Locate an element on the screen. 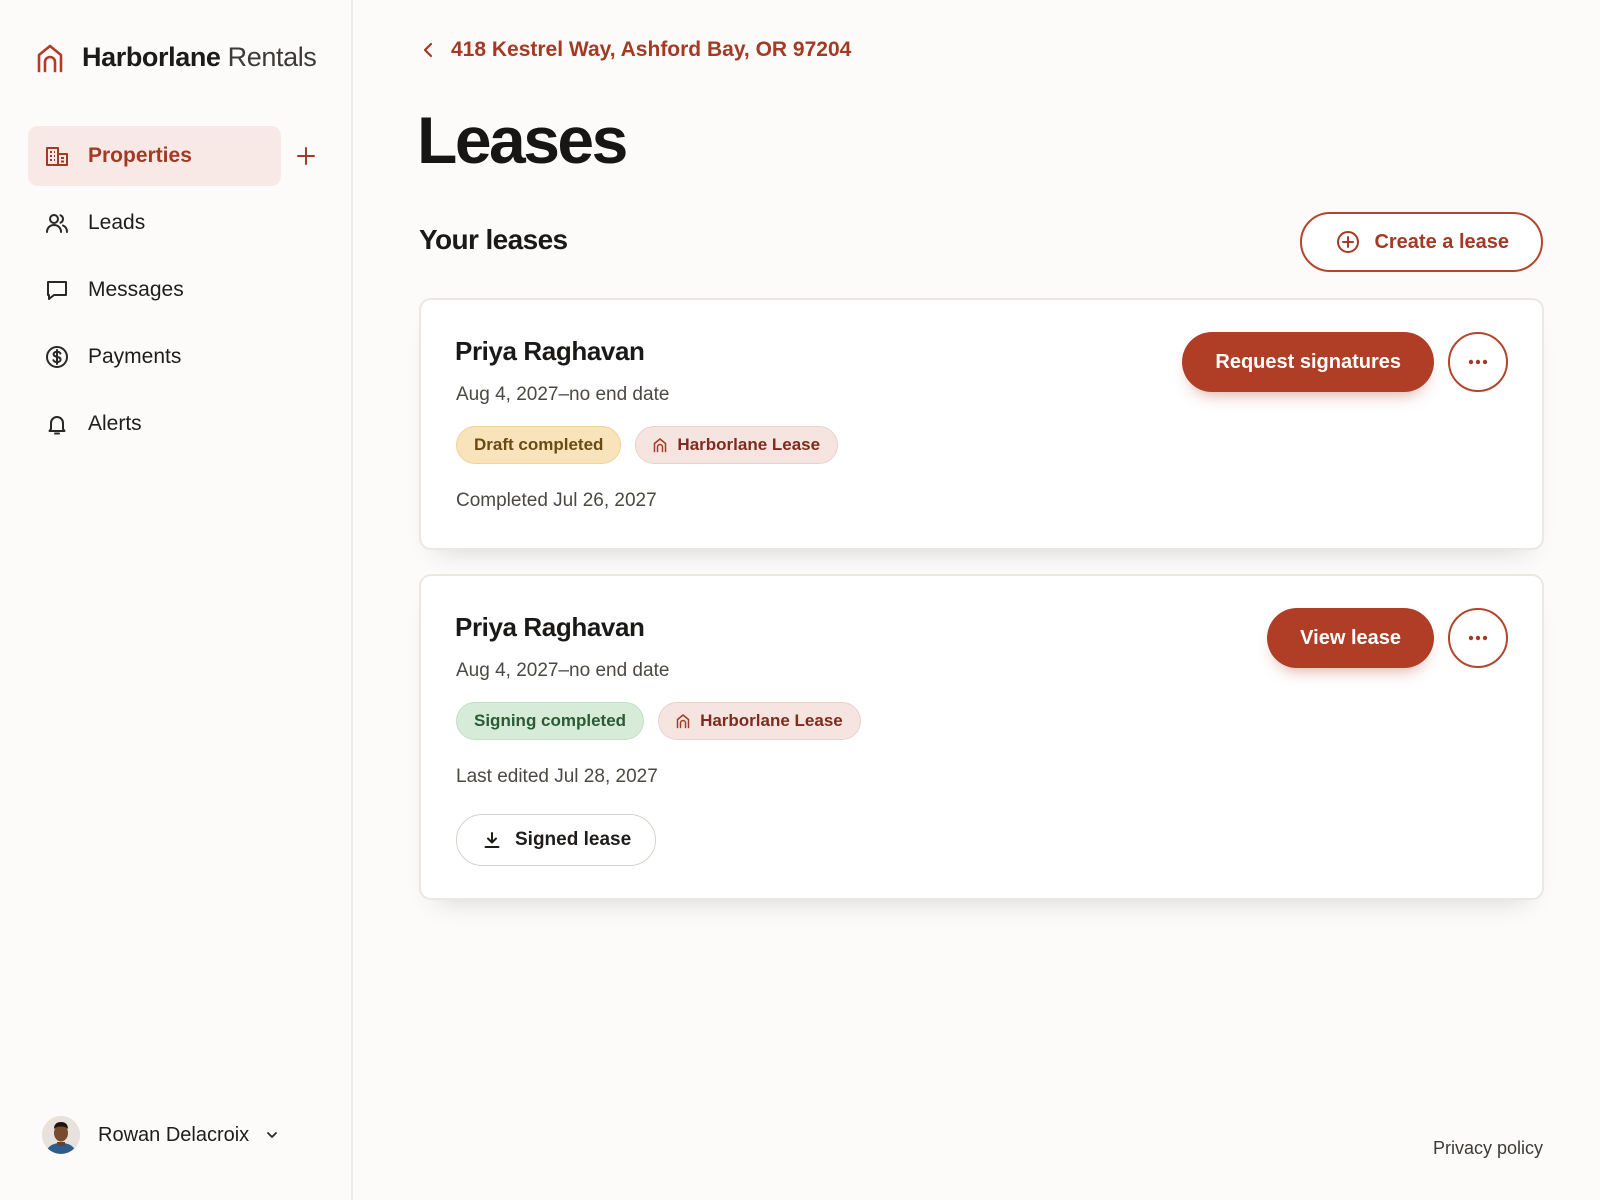  sidebar-item-label: Leads is located at coordinates (117, 222).